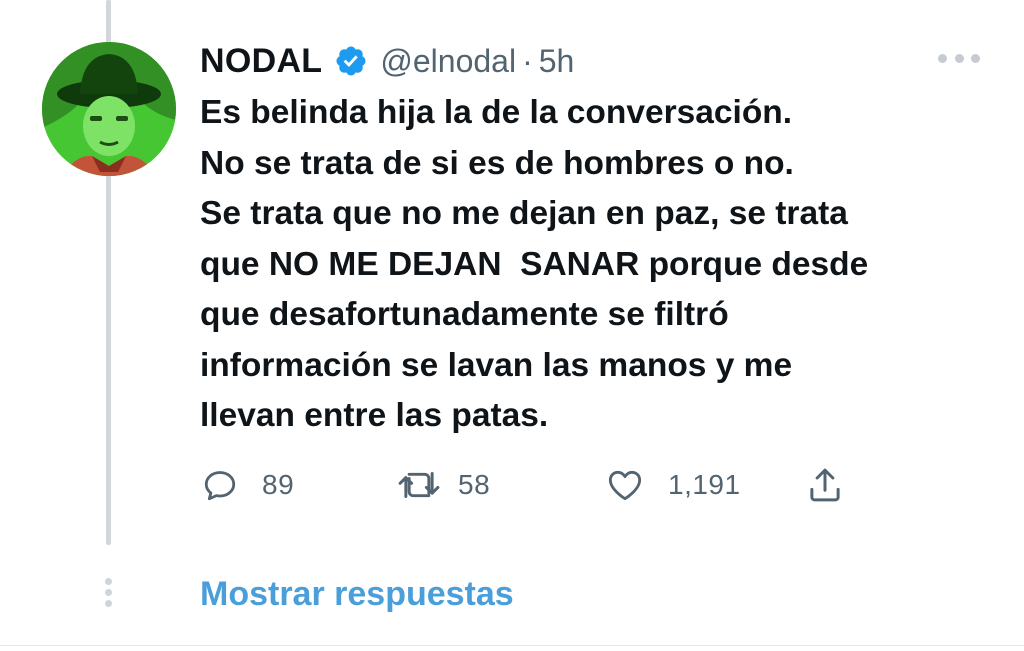 The image size is (1024, 651). I want to click on more-options-icon, so click(959, 58).